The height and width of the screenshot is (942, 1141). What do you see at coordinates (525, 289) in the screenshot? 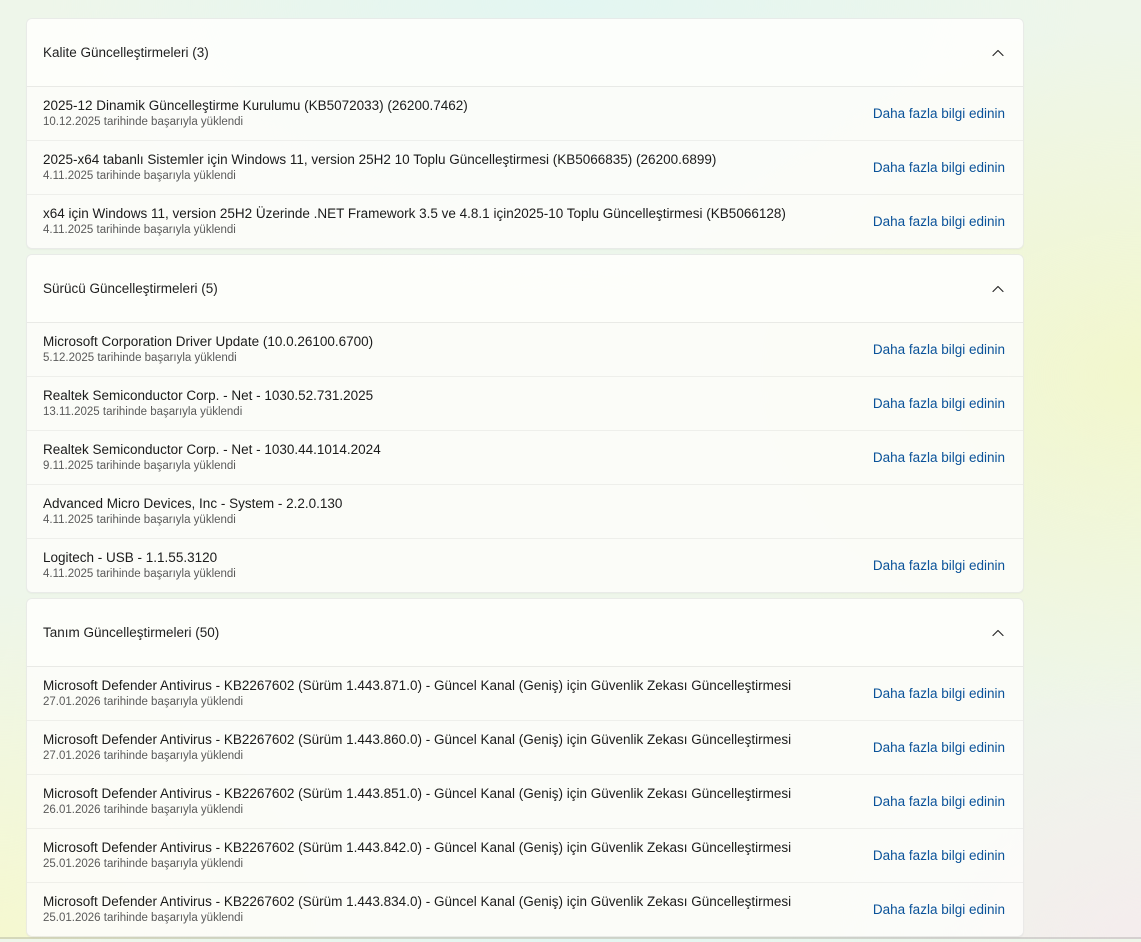
I see `section-header-driver-updates: Sürücü Güncelleştirmeleri (5)` at bounding box center [525, 289].